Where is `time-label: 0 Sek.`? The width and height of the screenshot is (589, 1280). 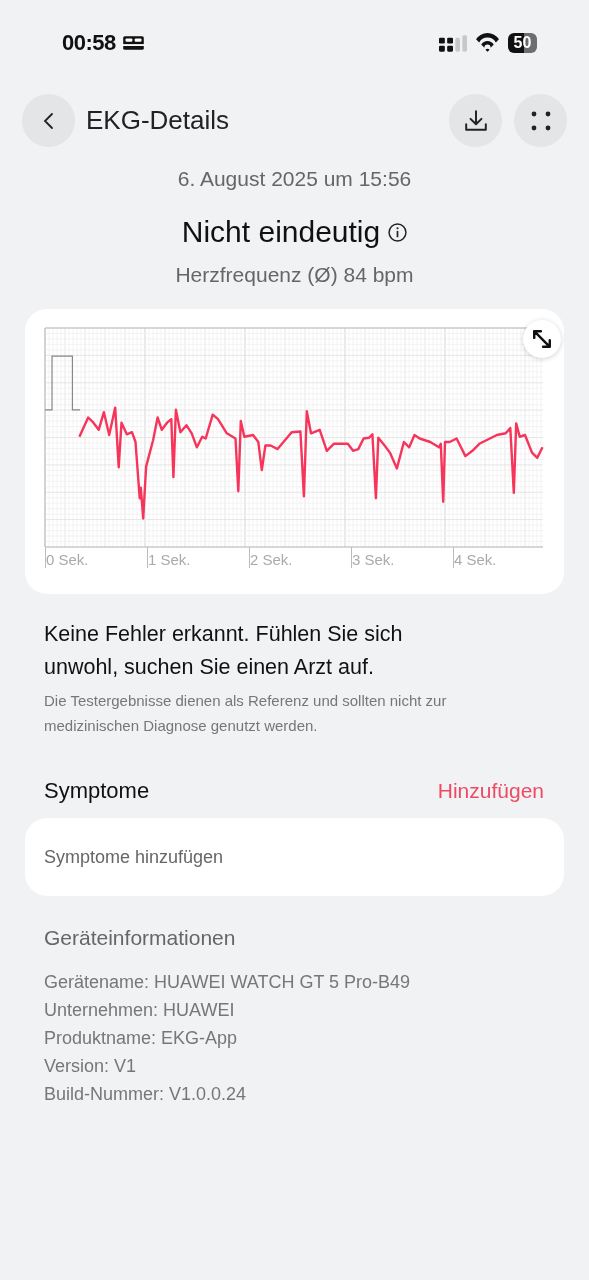
time-label: 0 Sek. is located at coordinates (96, 557).